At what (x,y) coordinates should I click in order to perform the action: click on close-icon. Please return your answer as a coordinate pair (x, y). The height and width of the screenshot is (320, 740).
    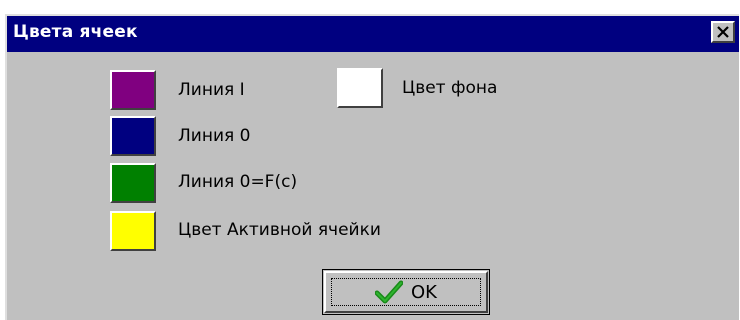
    Looking at the image, I should click on (723, 32).